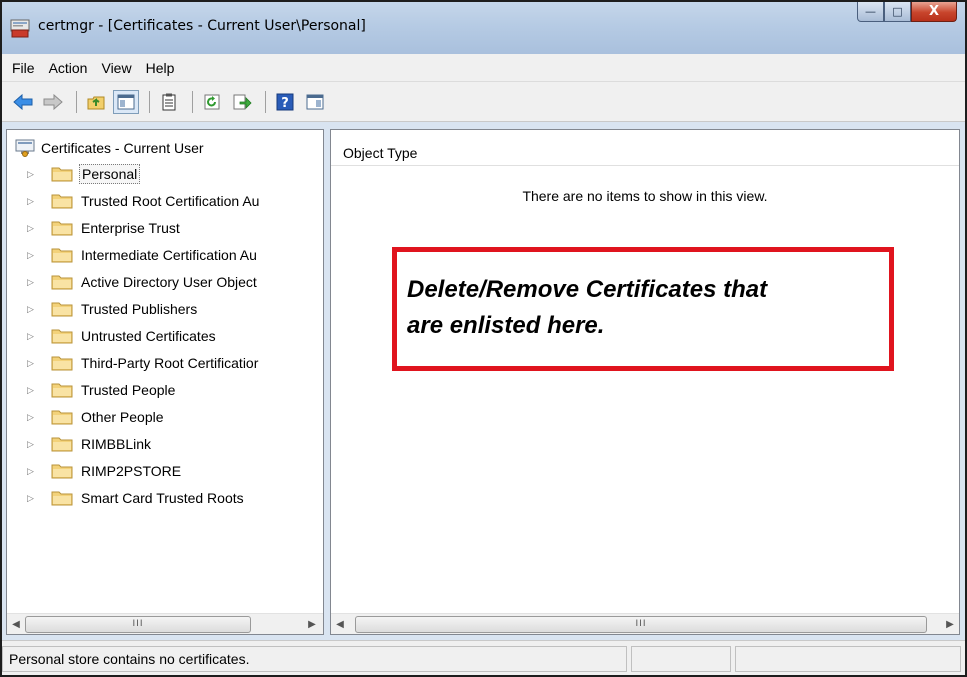 This screenshot has width=967, height=677. Describe the element at coordinates (165, 416) in the screenshot. I see `tree-item: ▷ Other People` at that location.